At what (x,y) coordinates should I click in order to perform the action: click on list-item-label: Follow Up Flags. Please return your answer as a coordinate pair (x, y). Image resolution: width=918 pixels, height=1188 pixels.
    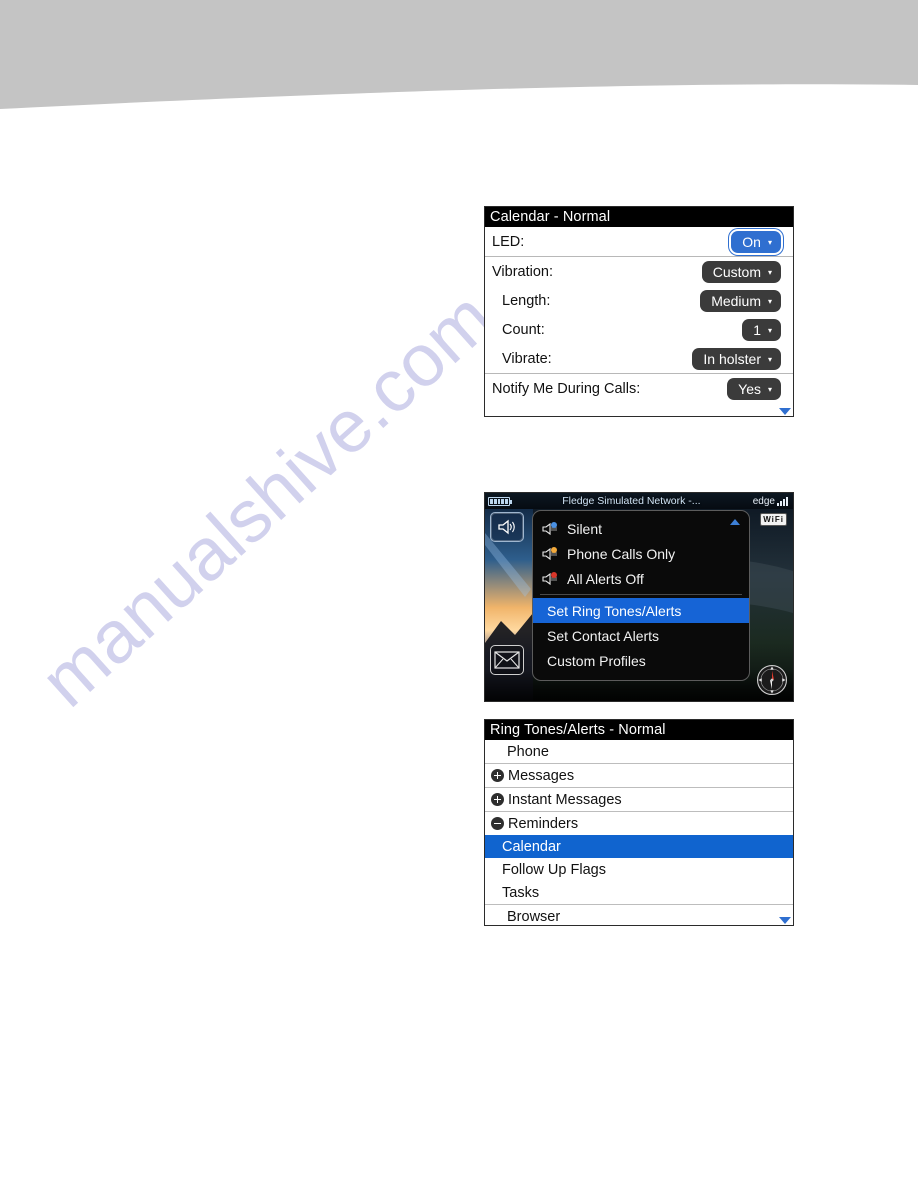
    Looking at the image, I should click on (554, 869).